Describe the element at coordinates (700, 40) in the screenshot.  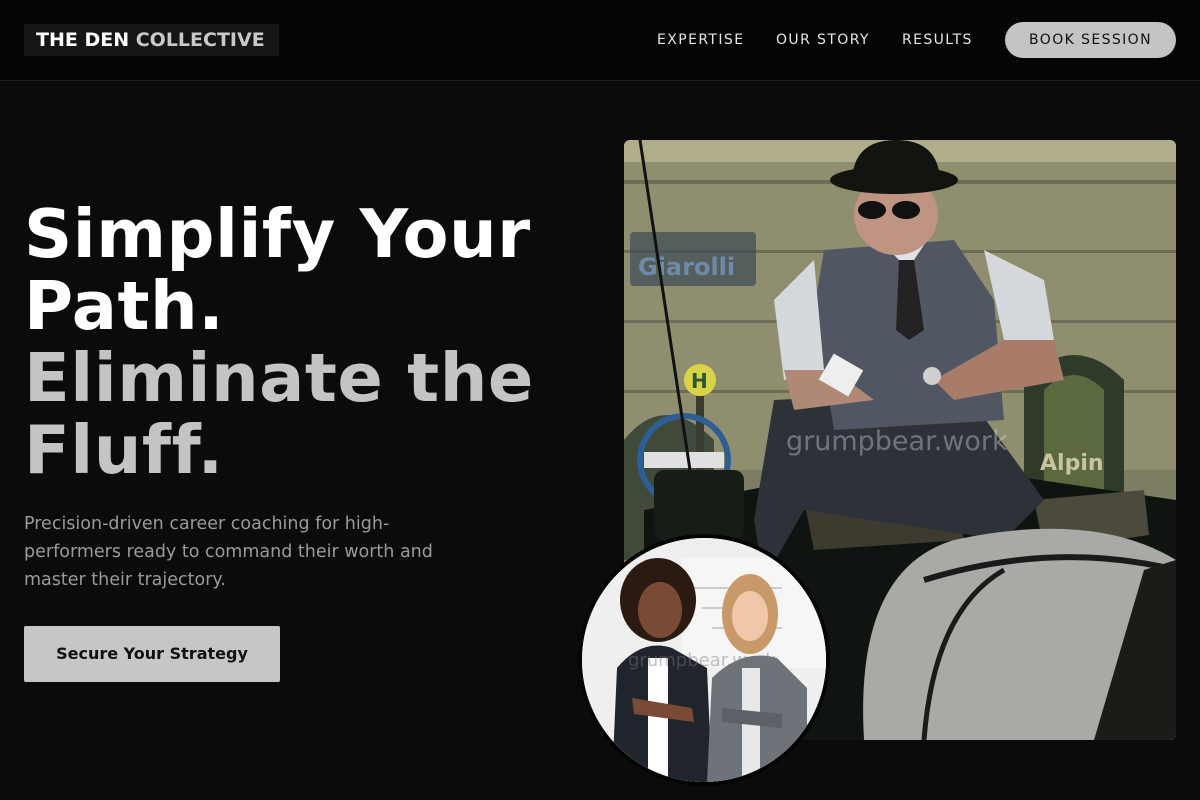
I see `nav-link-expertise: EXPERTISE` at that location.